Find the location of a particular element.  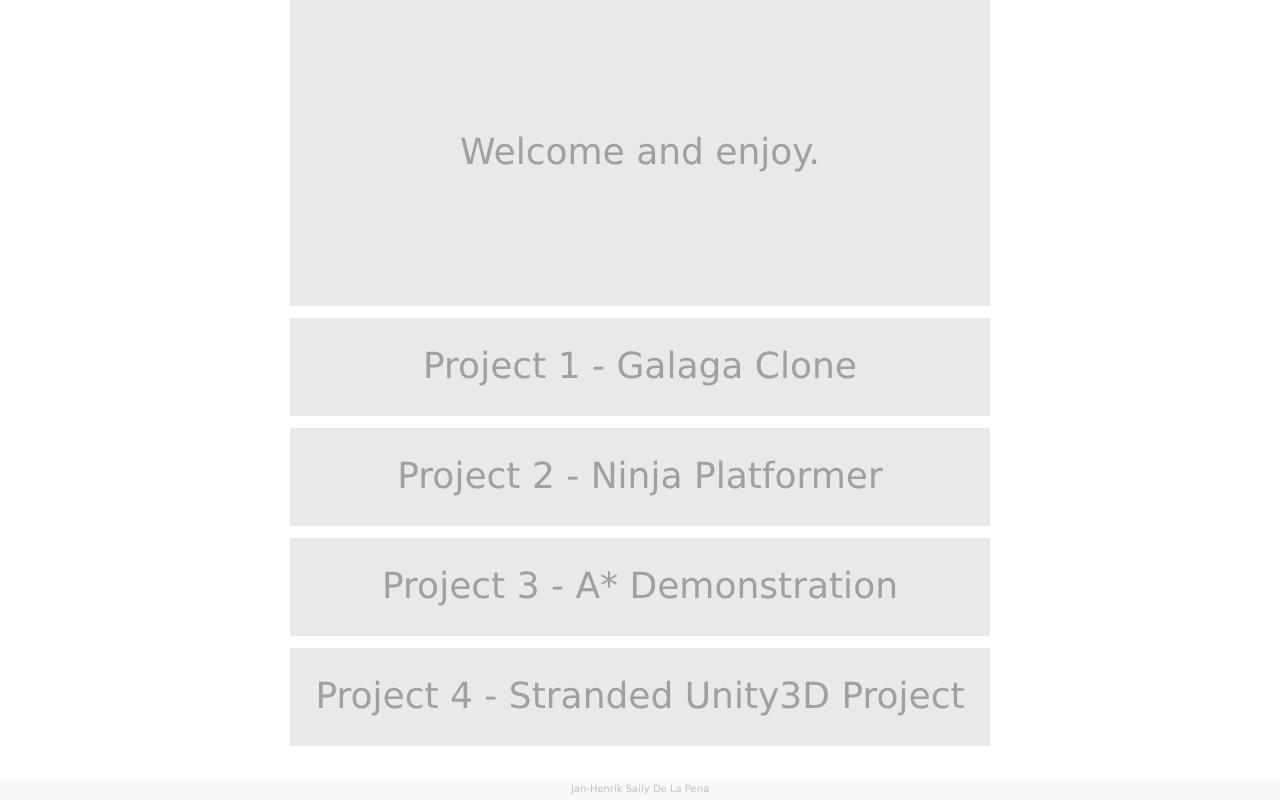

project-link: Project 1 - Galaga Clone is located at coordinates (640, 367).